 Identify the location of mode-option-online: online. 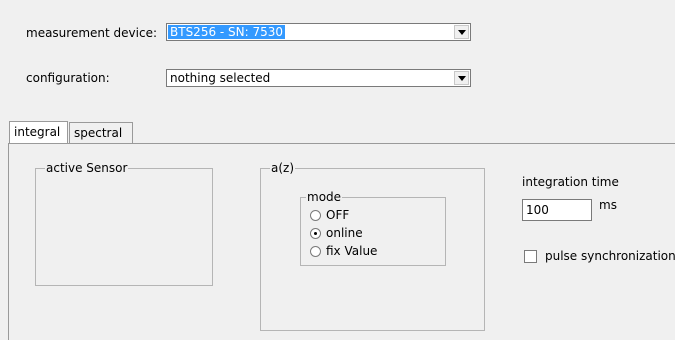
(336, 233).